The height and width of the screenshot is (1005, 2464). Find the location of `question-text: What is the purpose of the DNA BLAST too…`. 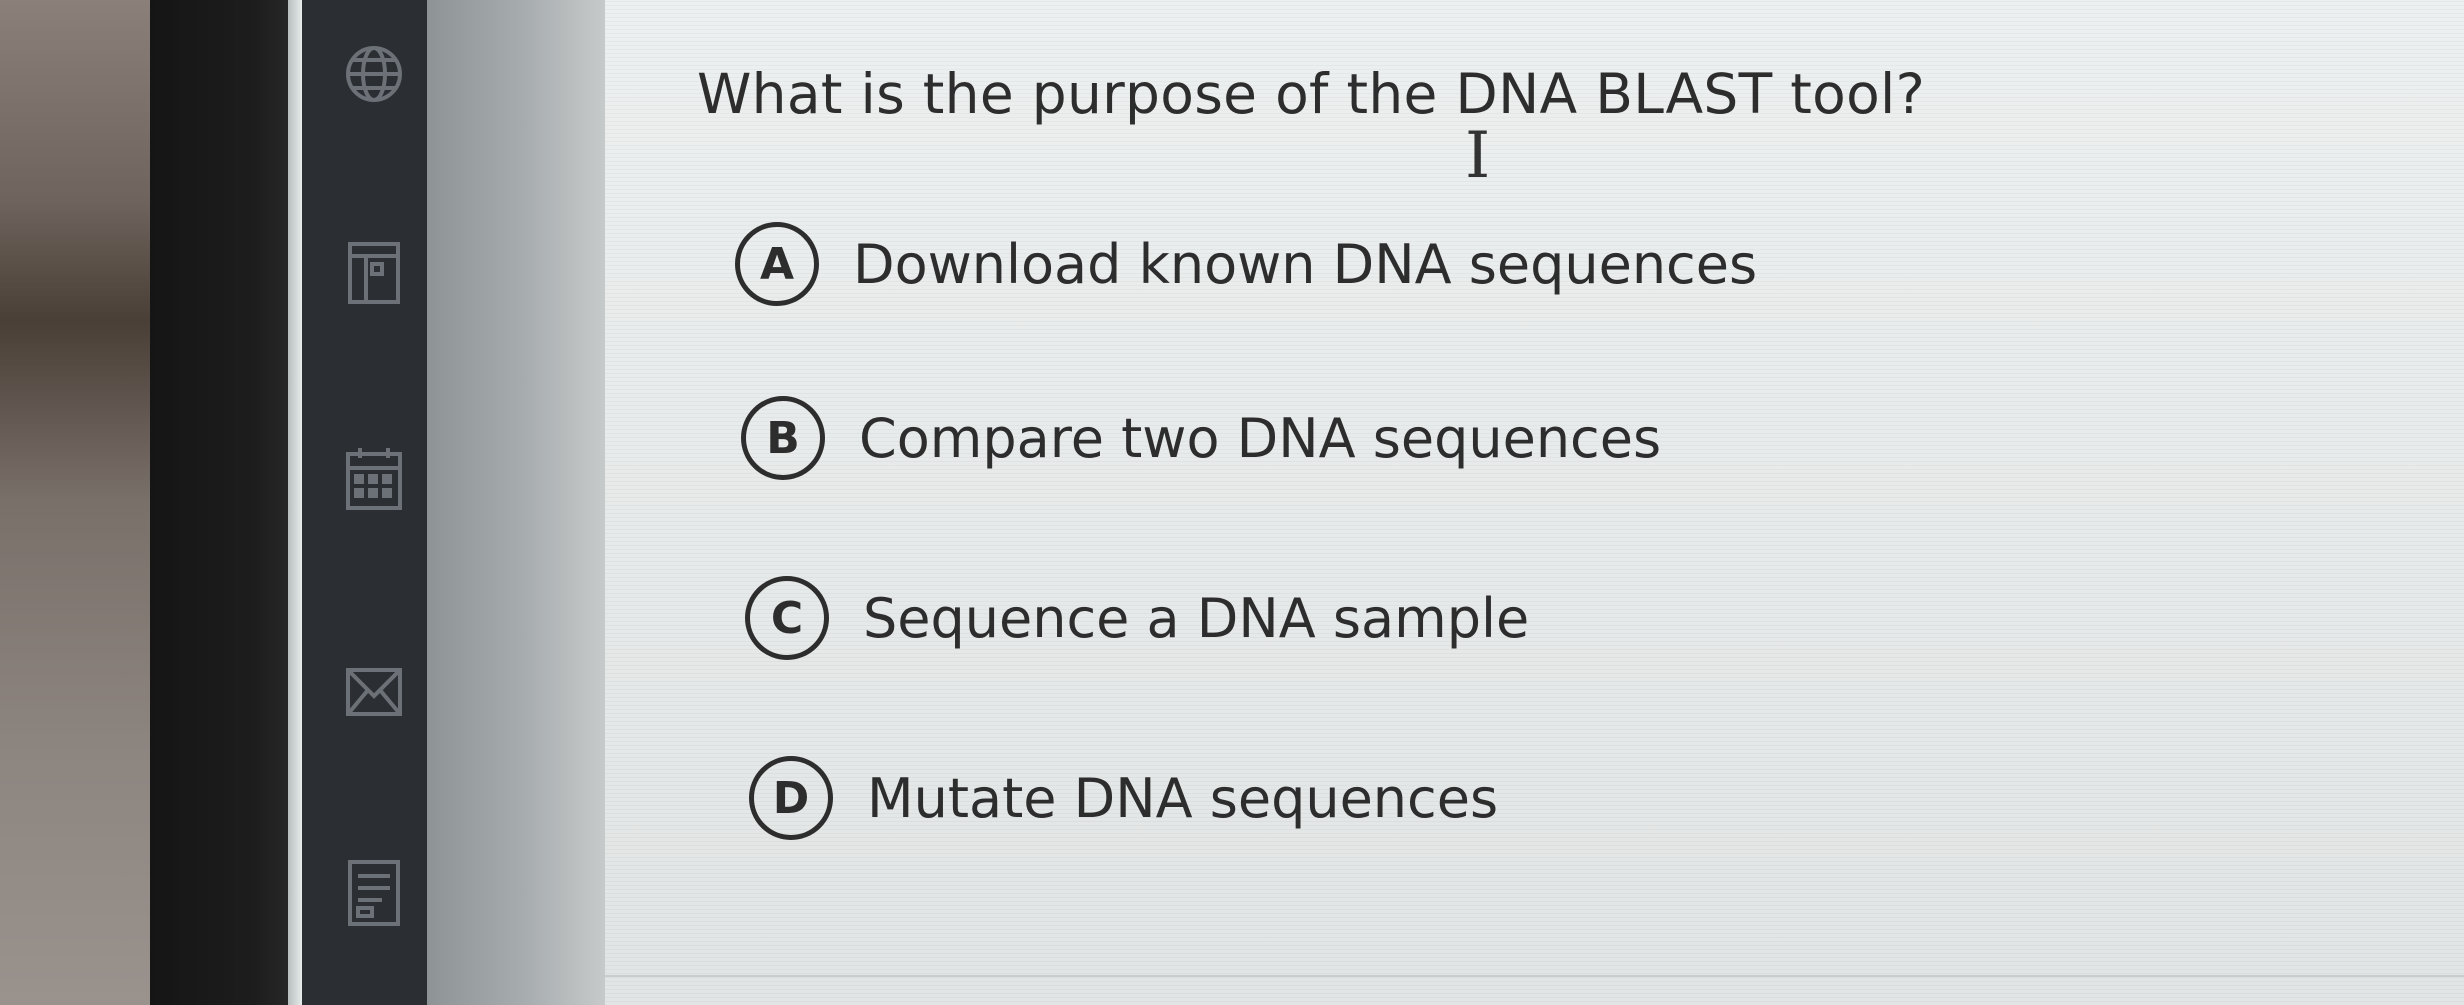

question-text: What is the purpose of the DNA BLAST too… is located at coordinates (1311, 94).